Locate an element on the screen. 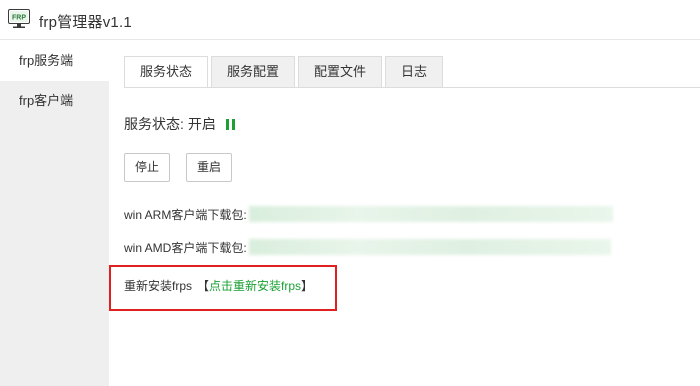  tab-service-config: 服务配置 is located at coordinates (253, 71).